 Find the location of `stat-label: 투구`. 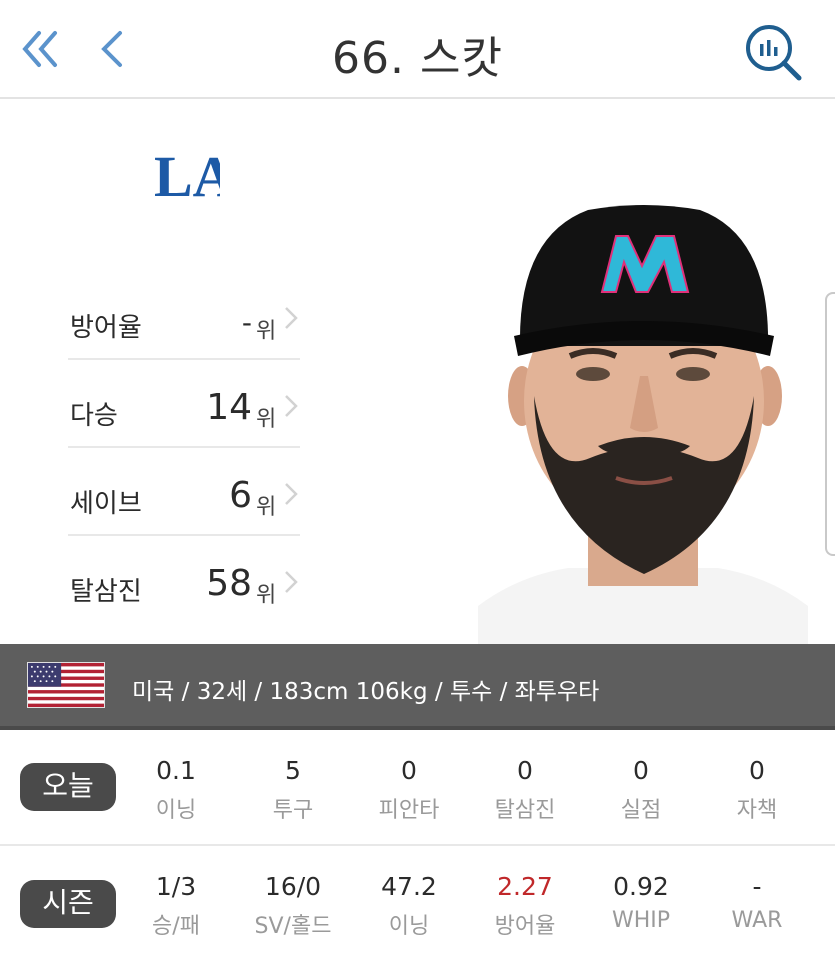

stat-label: 투구 is located at coordinates (293, 810).